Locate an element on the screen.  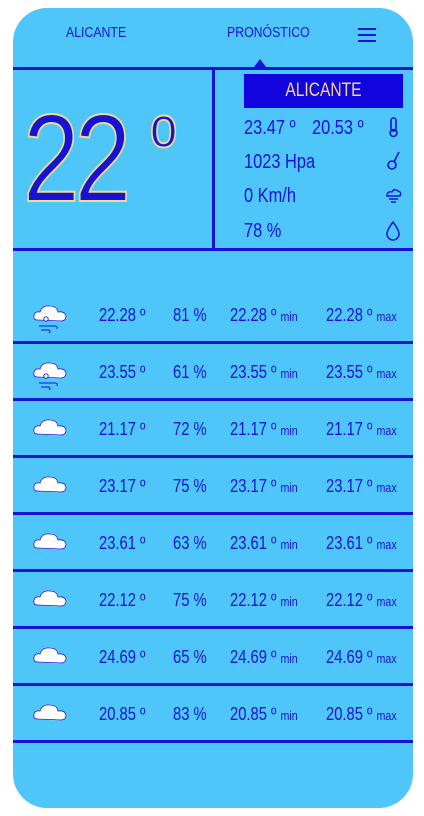
forecast-row: 24.69 º 65 % 24.69 º min 24.69 º max is located at coordinates (213, 659).